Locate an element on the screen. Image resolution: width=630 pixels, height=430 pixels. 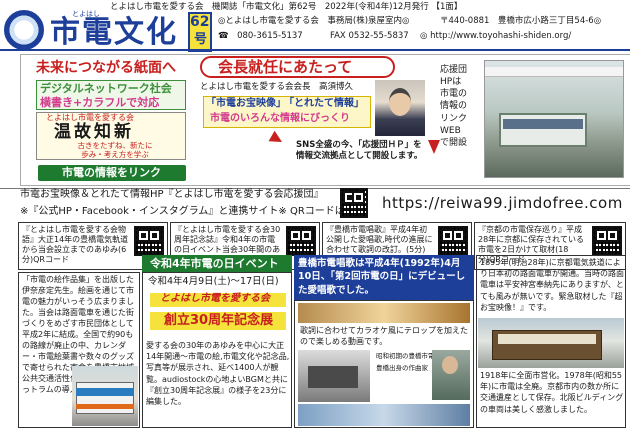
right-text: 応援団 HPは 市電の 情報の リンク WEB で開設 is located at coordinates (454, 106).